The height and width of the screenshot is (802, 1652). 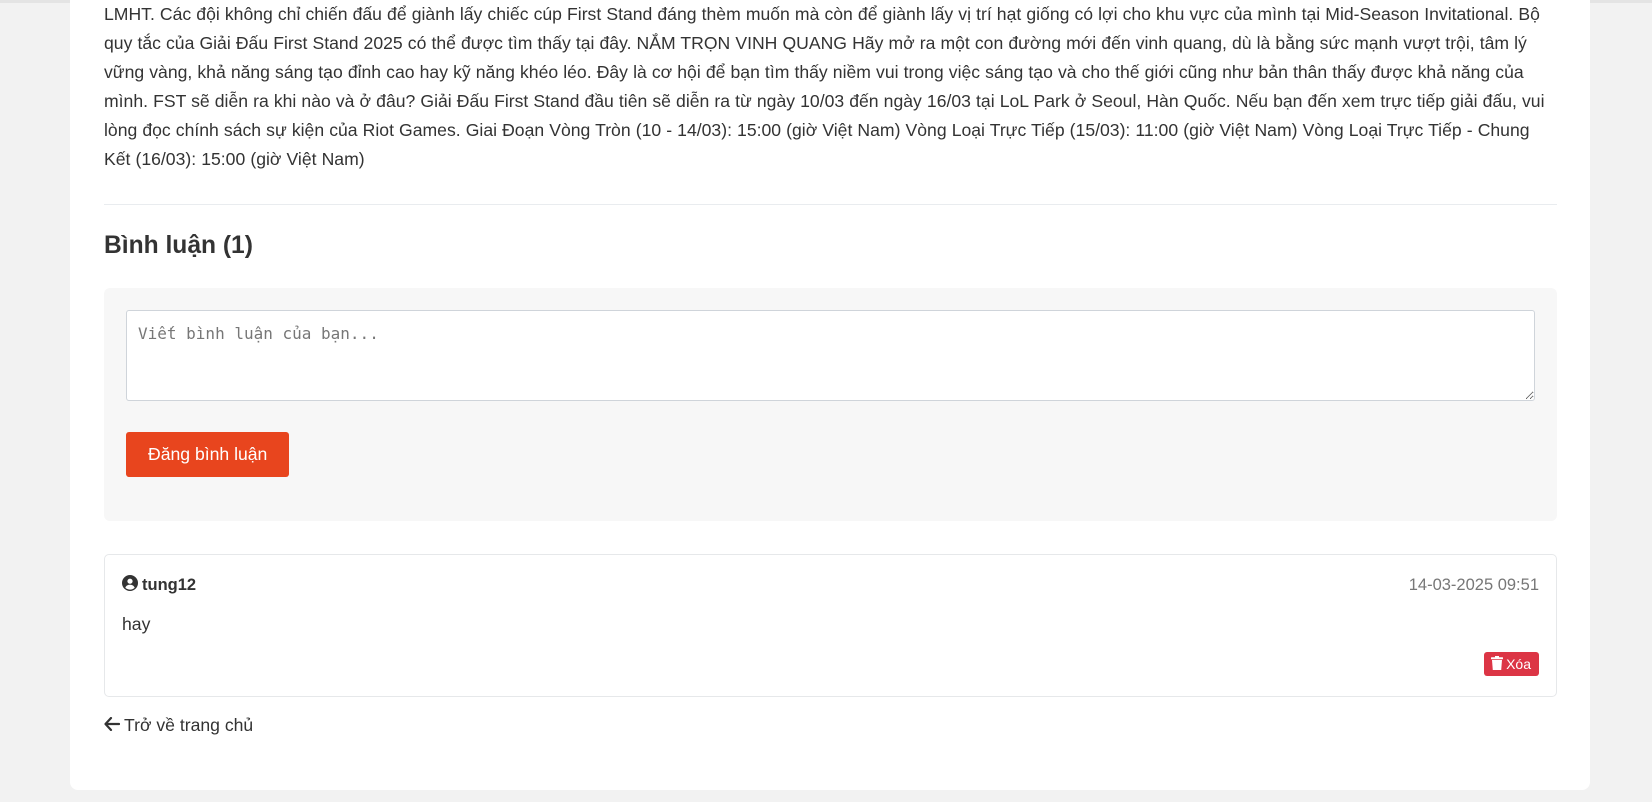 What do you see at coordinates (132, 585) in the screenshot?
I see `user-circle-icon` at bounding box center [132, 585].